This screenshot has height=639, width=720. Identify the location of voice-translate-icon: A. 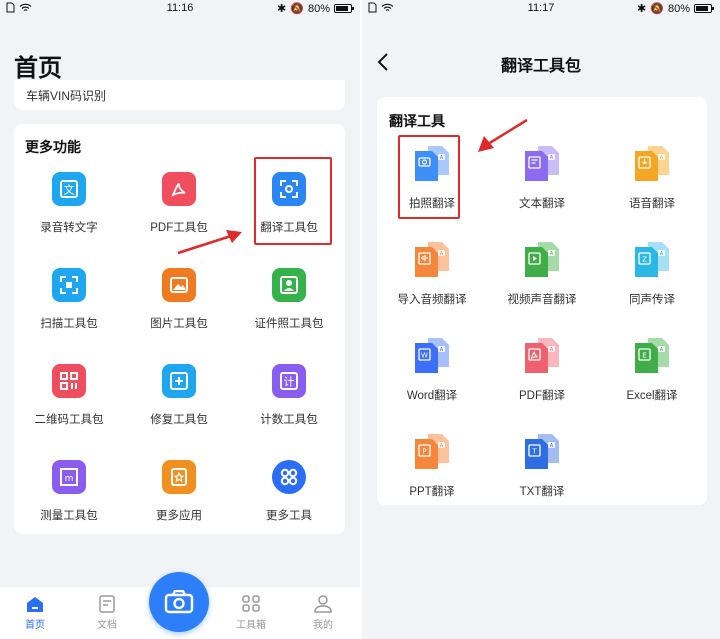
(652, 164).